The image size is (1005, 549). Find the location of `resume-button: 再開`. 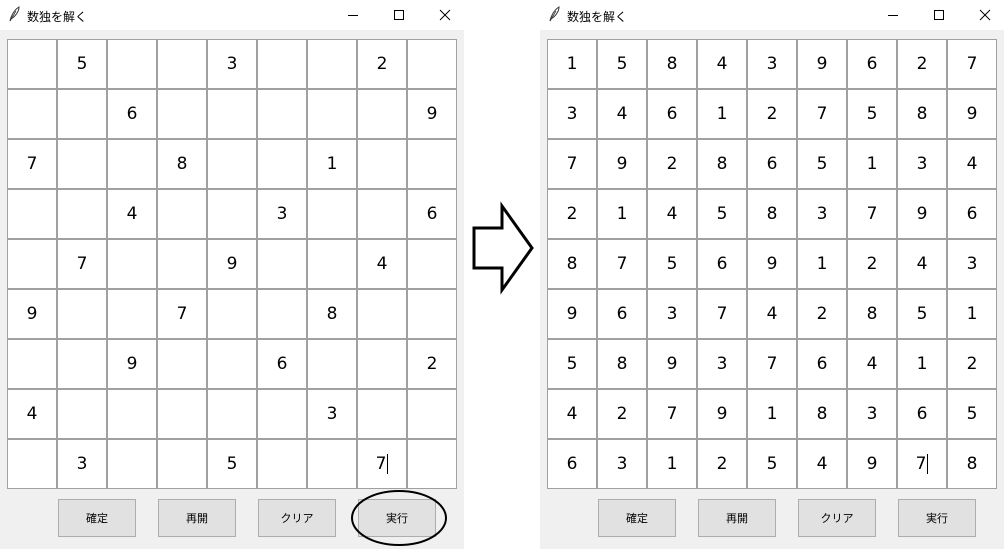

resume-button: 再開 is located at coordinates (197, 518).